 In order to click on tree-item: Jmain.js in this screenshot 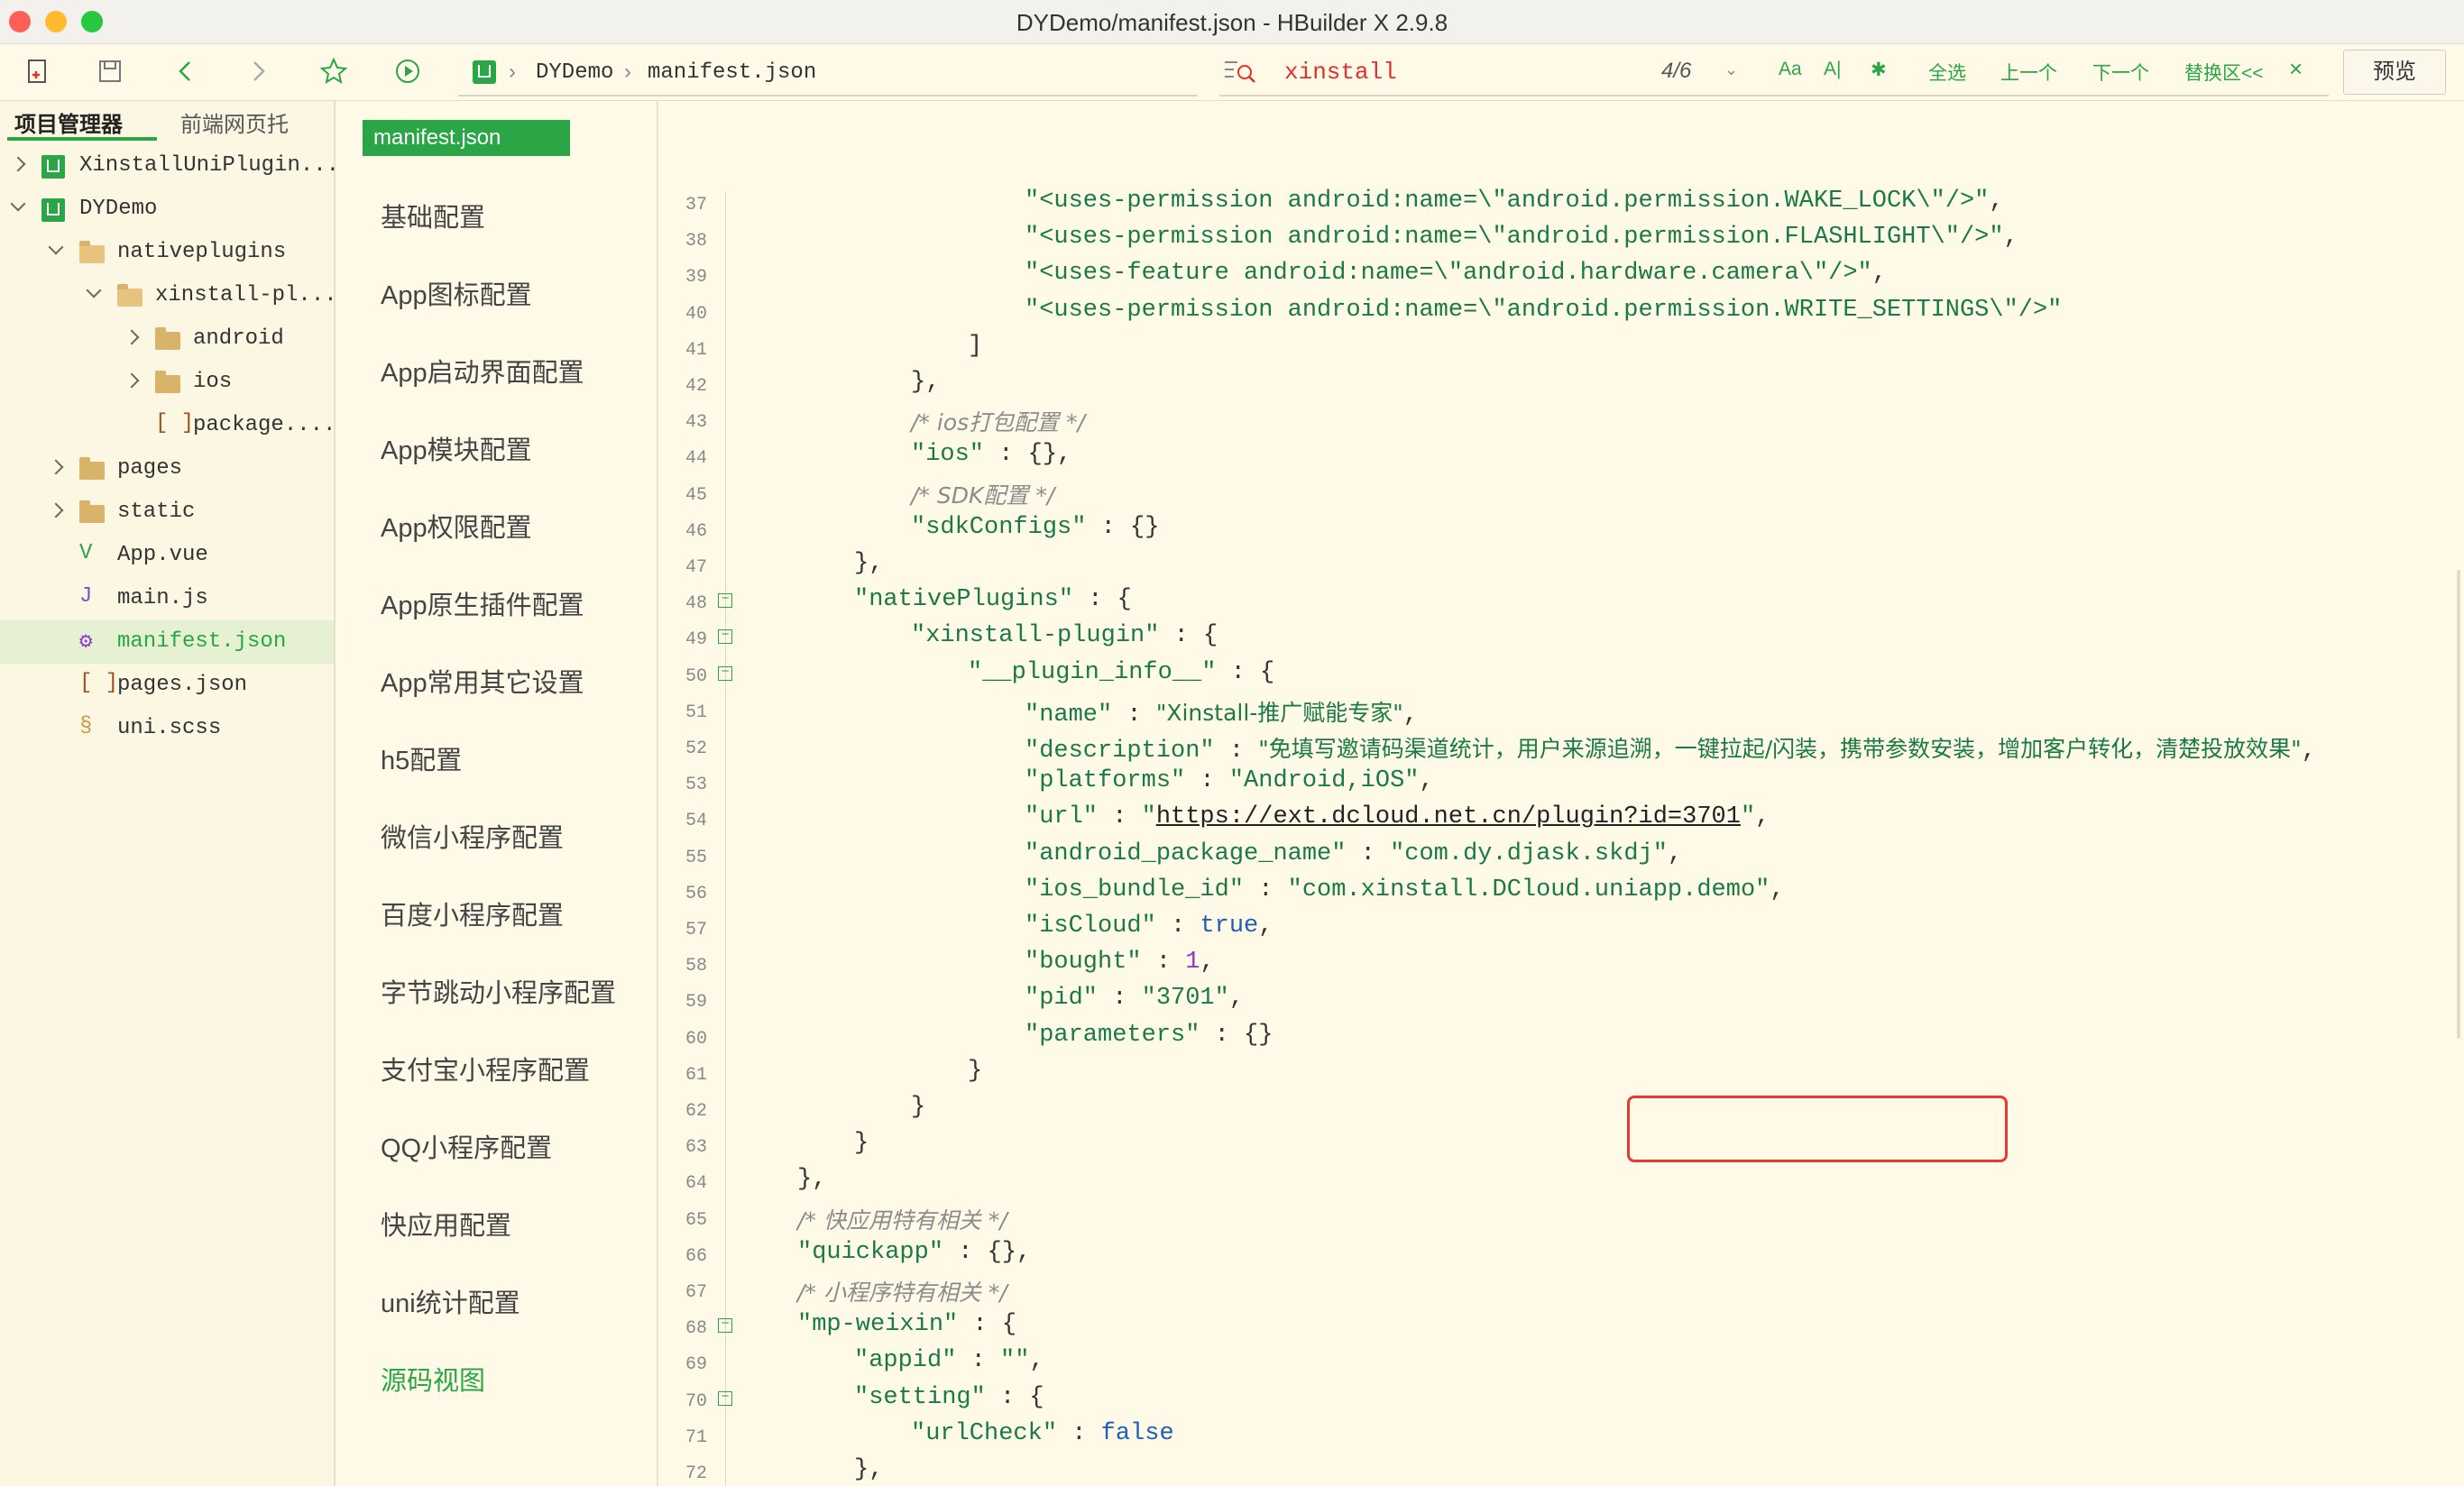, I will do `click(167, 598)`.